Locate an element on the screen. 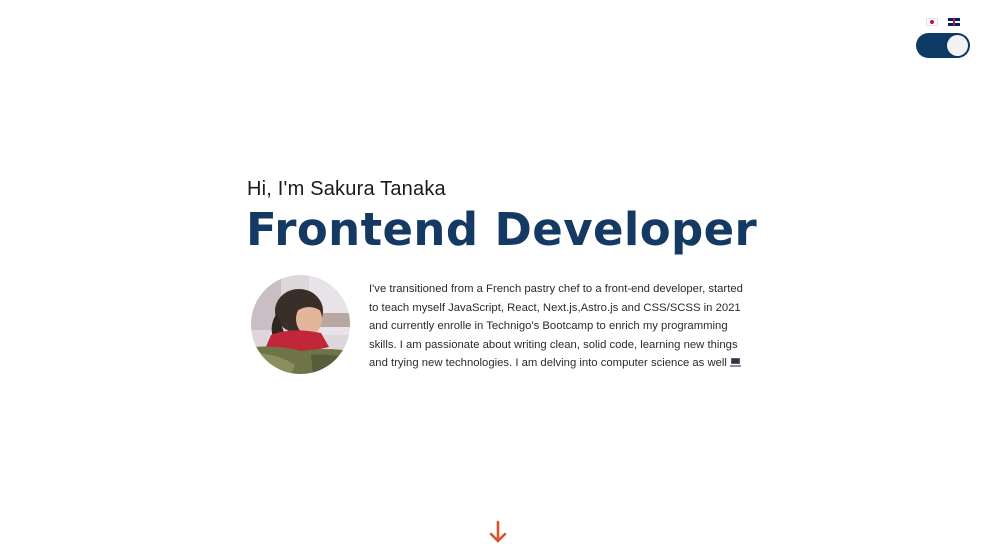 The width and height of the screenshot is (1000, 544). arrow-down-icon is located at coordinates (498, 532).